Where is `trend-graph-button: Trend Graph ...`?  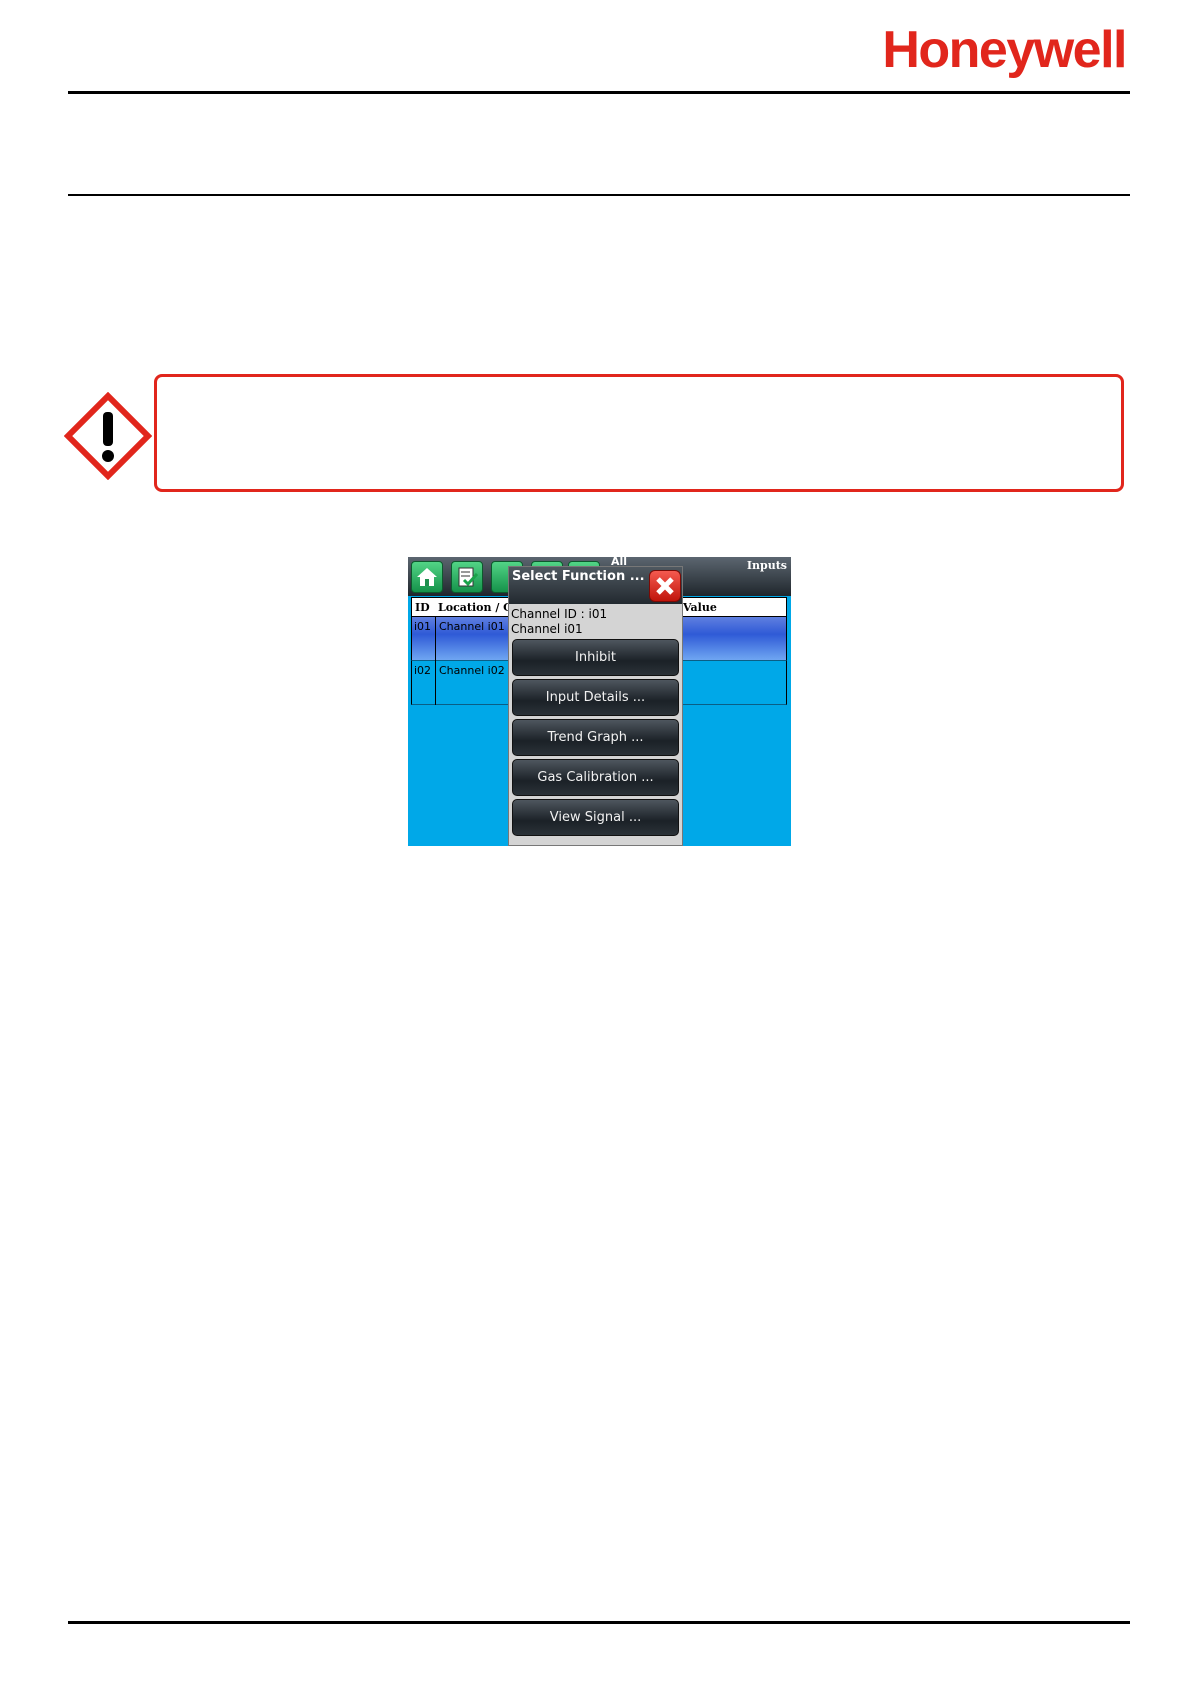 trend-graph-button: Trend Graph ... is located at coordinates (595, 737).